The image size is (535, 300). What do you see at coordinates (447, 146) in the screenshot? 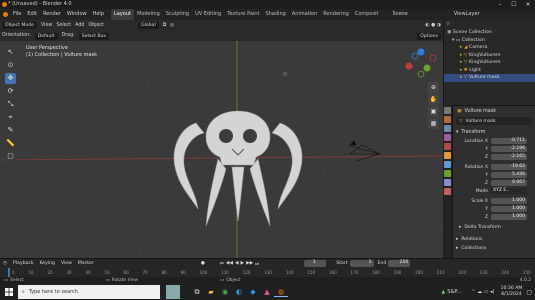
I see `world-tab-icon` at bounding box center [447, 146].